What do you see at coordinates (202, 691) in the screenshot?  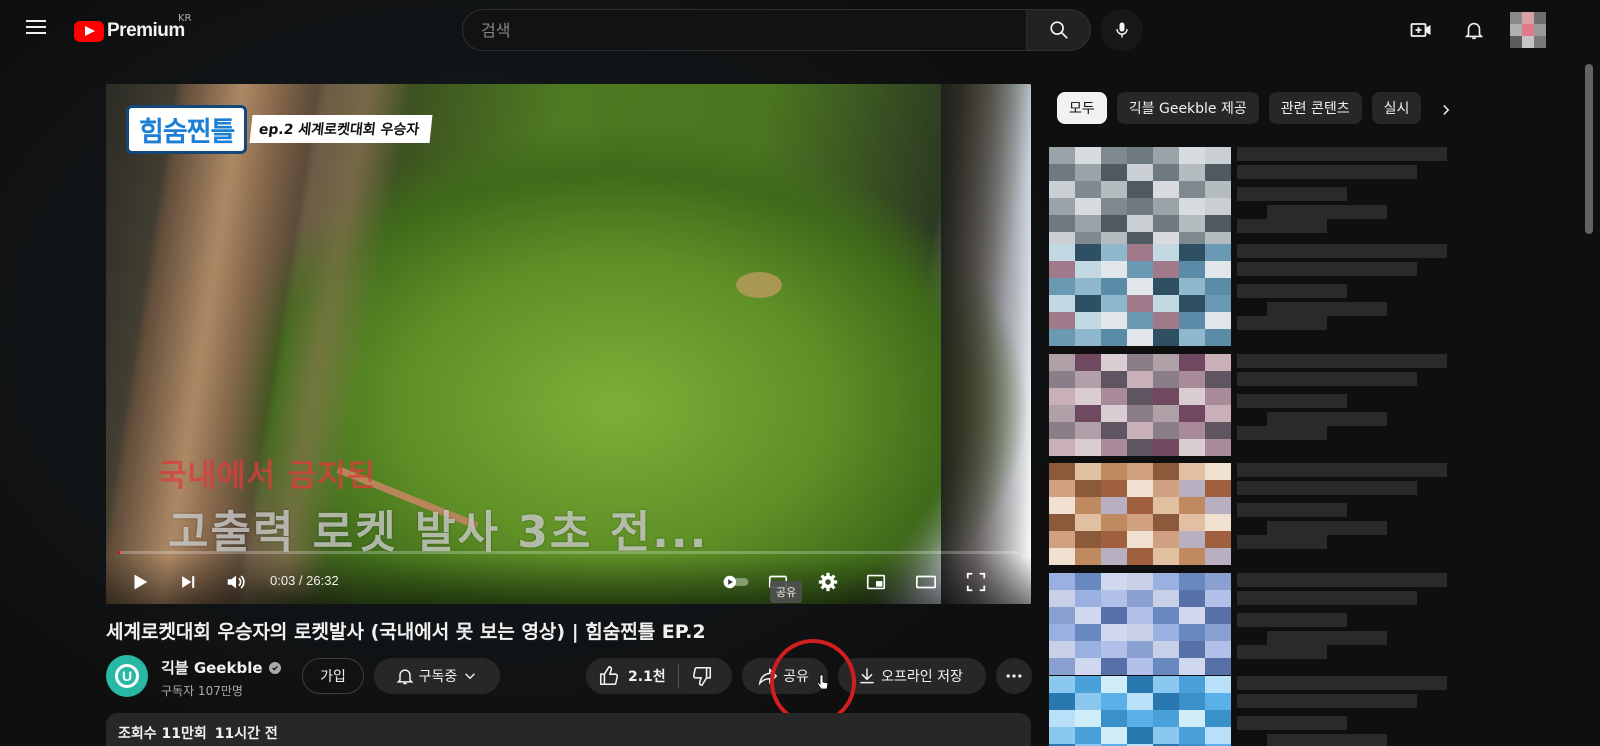 I see `subscriber-count: 구독자 107만명` at bounding box center [202, 691].